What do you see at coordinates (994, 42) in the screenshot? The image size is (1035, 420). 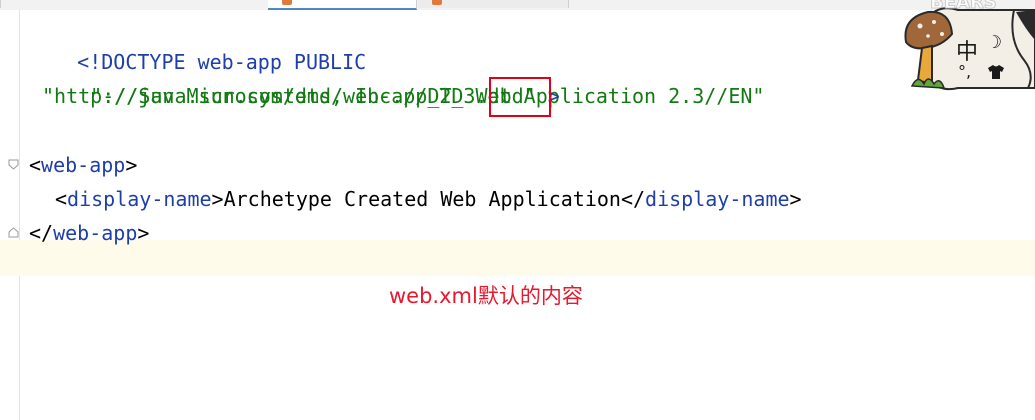 I see `moon-icon: ☽` at bounding box center [994, 42].